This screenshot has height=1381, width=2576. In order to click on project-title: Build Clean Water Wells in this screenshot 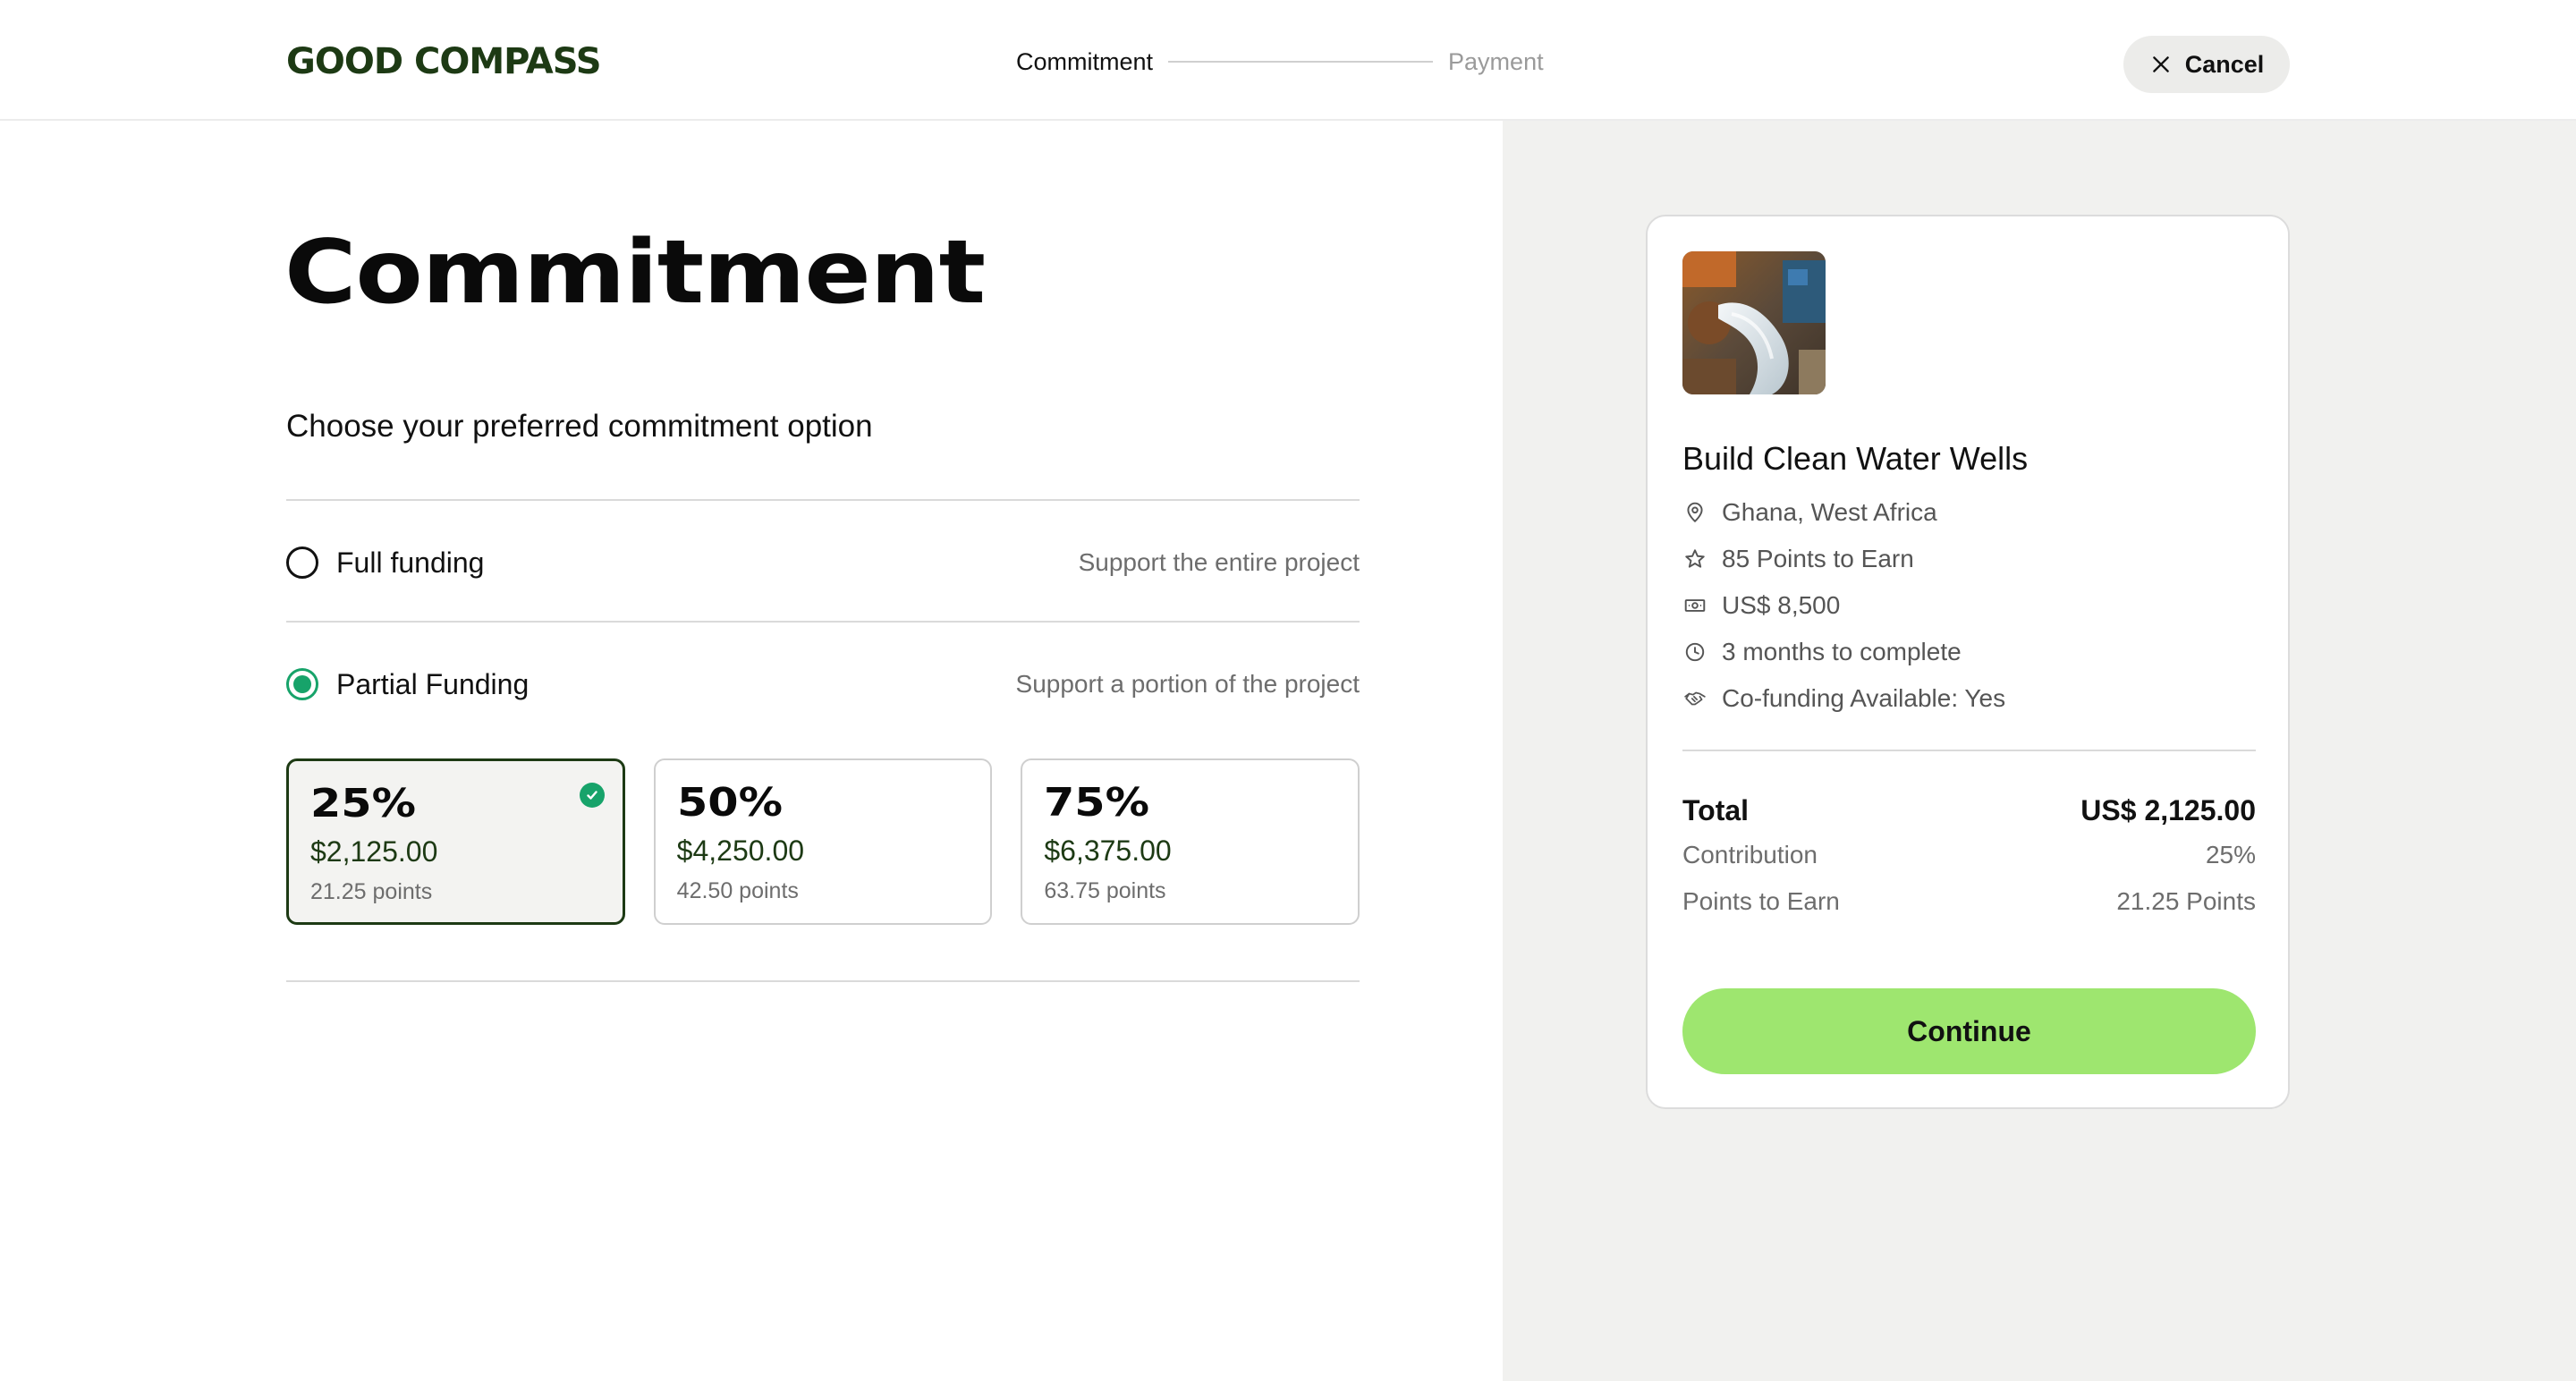, I will do `click(1855, 458)`.